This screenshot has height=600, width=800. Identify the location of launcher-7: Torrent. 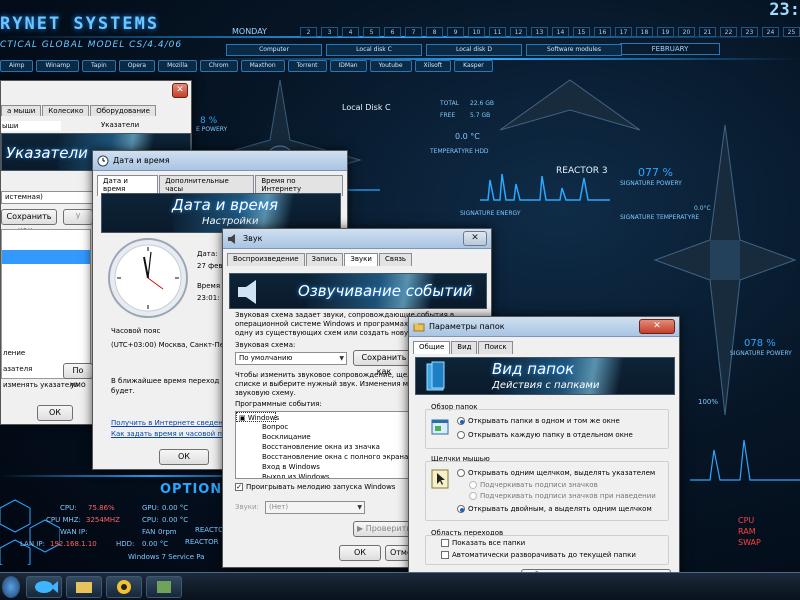
(307, 66).